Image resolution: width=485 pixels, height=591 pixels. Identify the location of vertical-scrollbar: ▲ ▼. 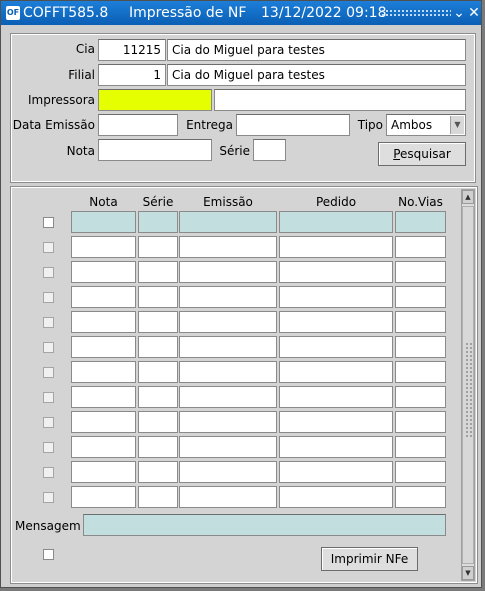
(468, 385).